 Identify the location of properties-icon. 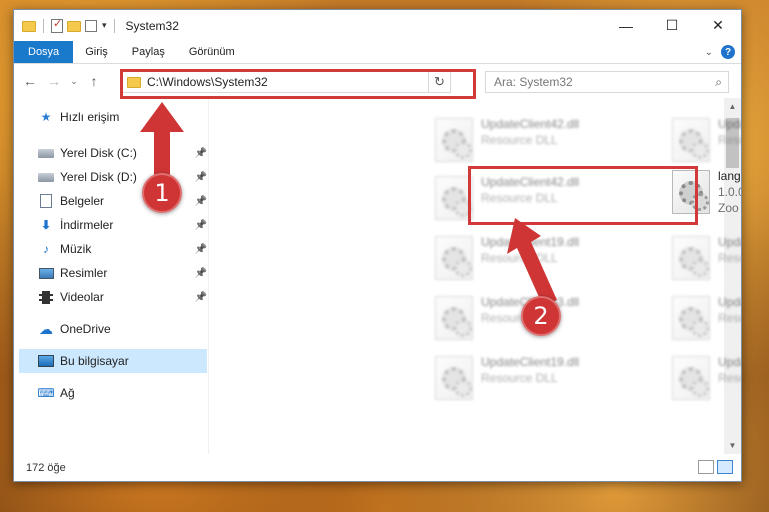
(57, 25).